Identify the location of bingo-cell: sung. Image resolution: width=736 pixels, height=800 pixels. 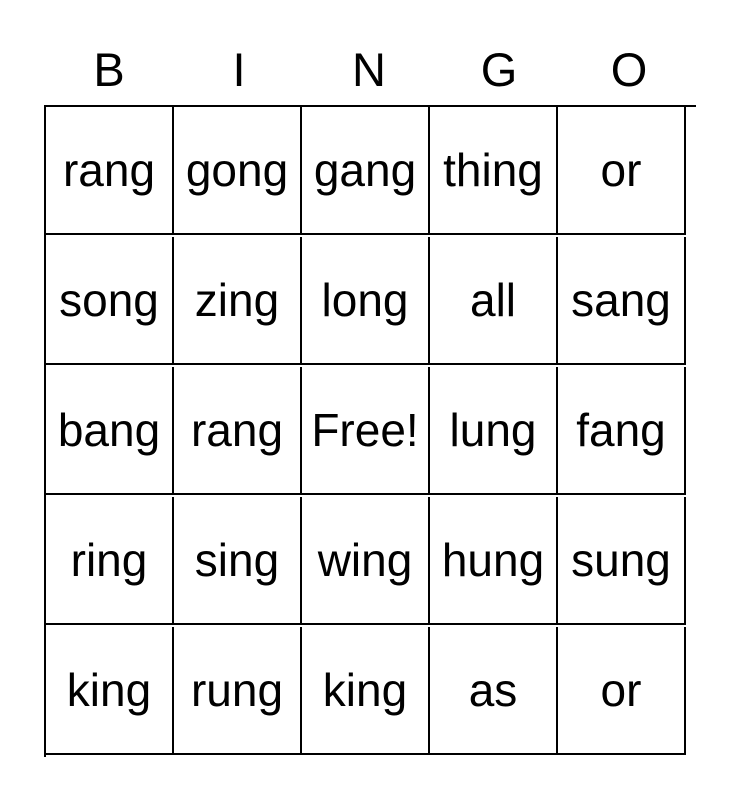
(622, 561).